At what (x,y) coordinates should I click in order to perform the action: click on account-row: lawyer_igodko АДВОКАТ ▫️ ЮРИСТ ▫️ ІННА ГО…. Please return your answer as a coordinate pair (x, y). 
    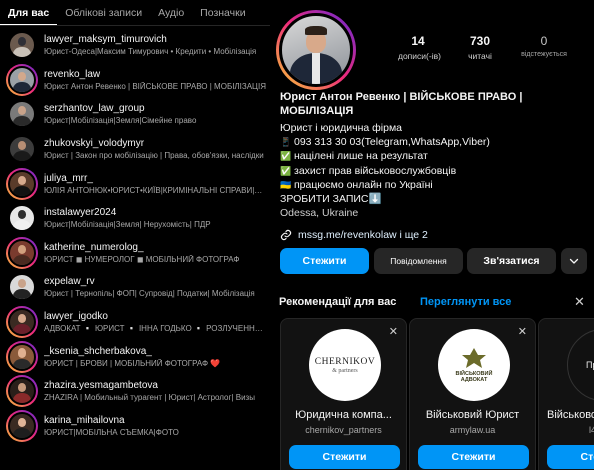
    Looking at the image, I should click on (135, 322).